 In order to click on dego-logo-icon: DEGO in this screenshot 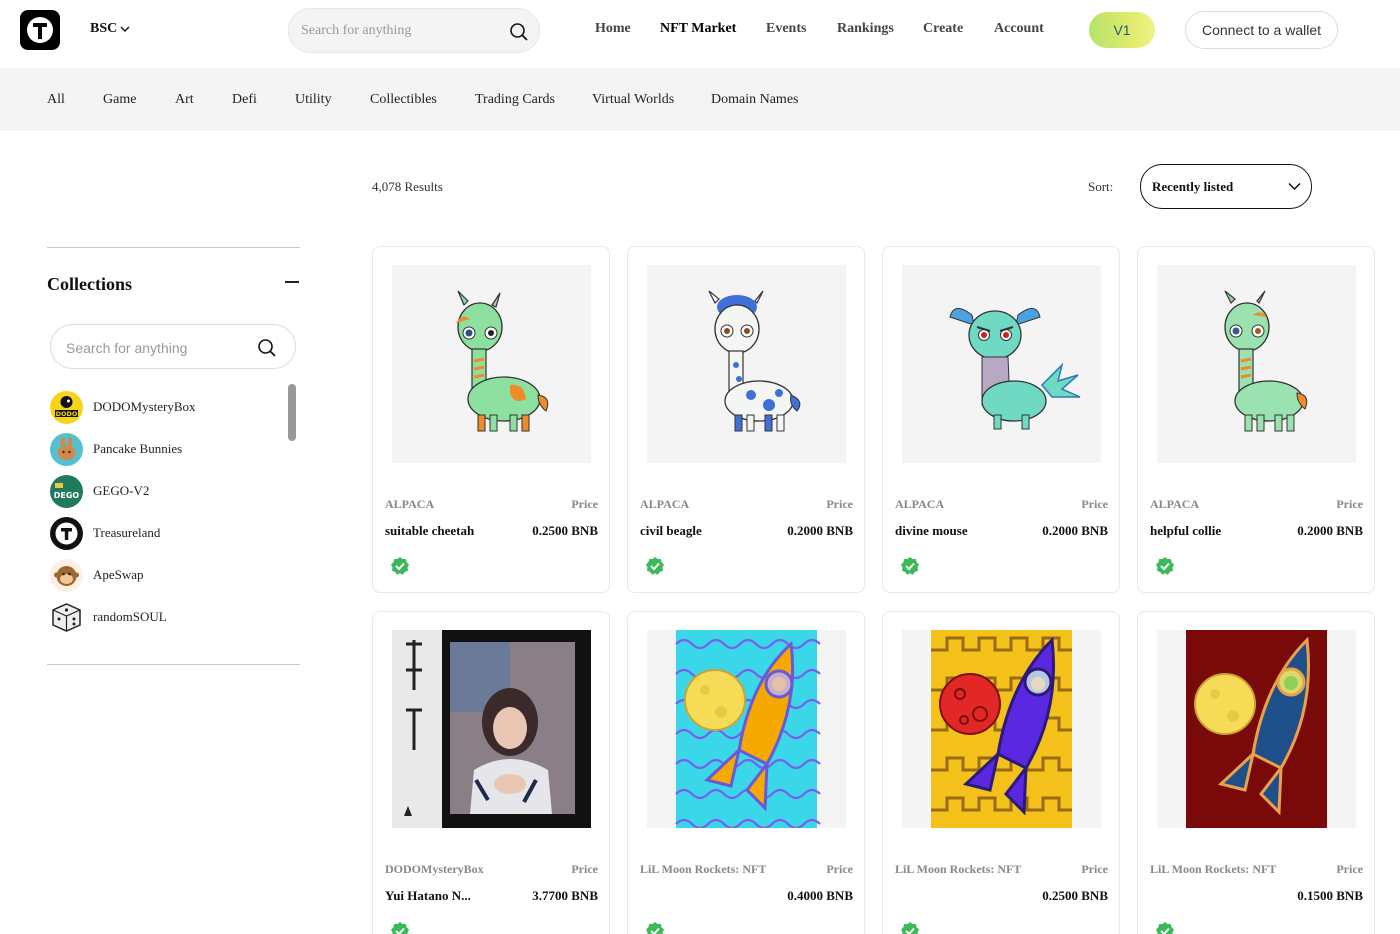, I will do `click(66, 491)`.